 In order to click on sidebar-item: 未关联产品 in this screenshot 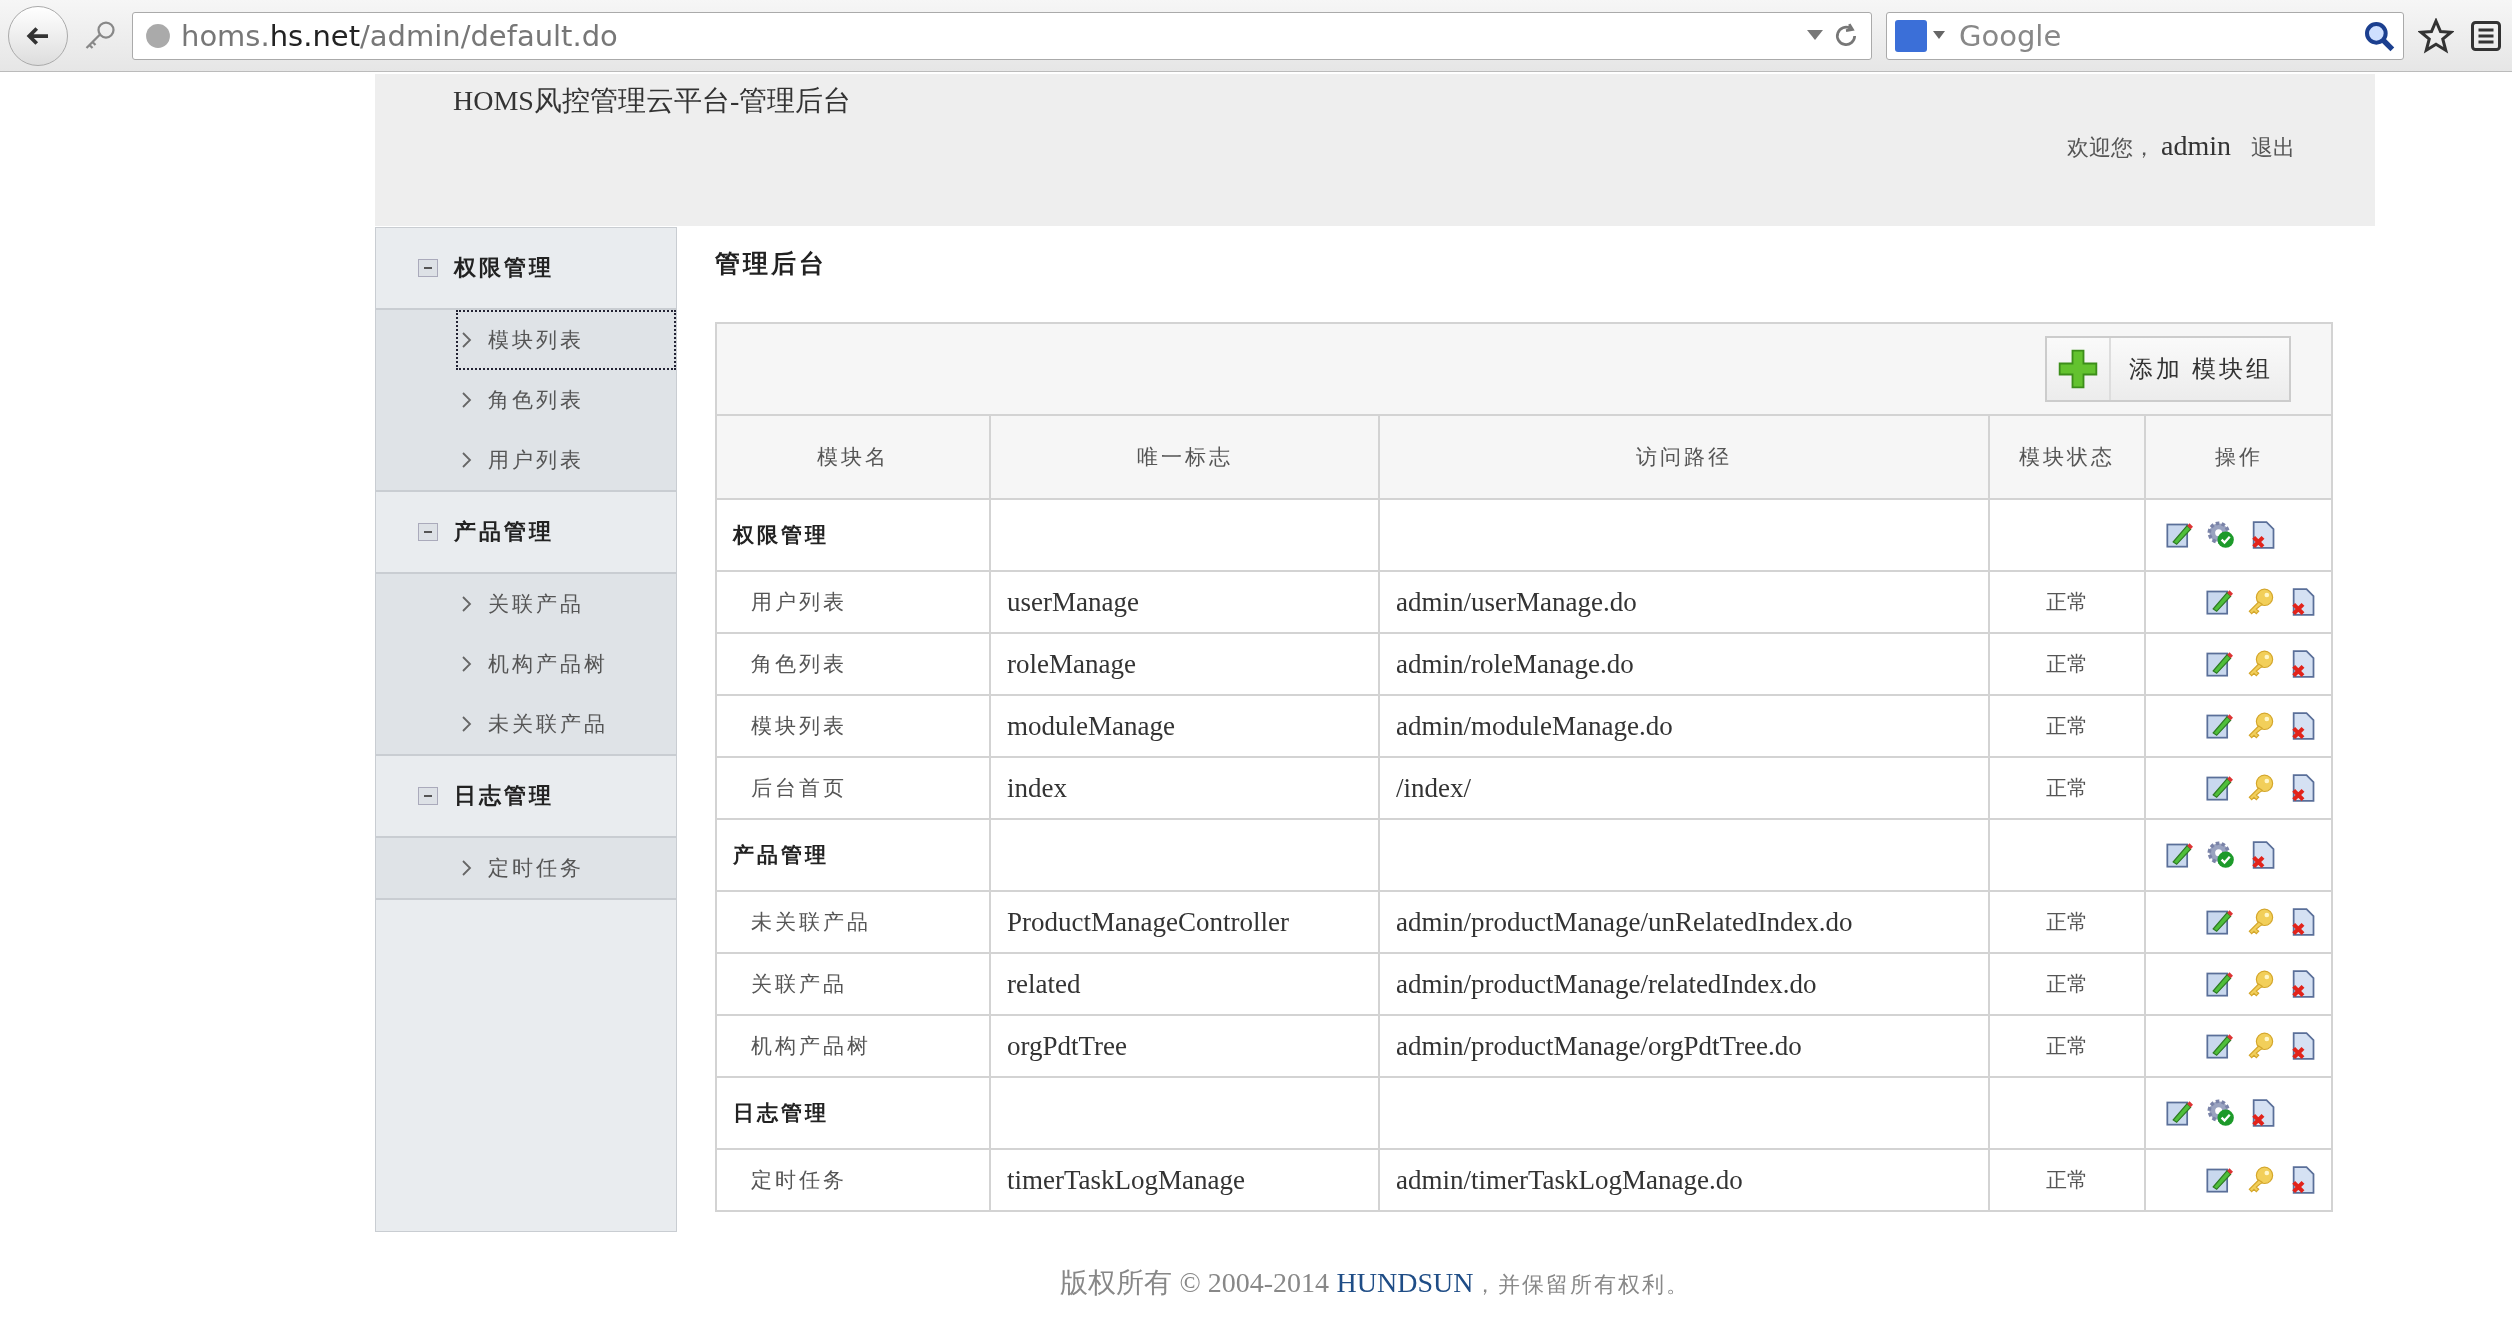, I will do `click(566, 724)`.